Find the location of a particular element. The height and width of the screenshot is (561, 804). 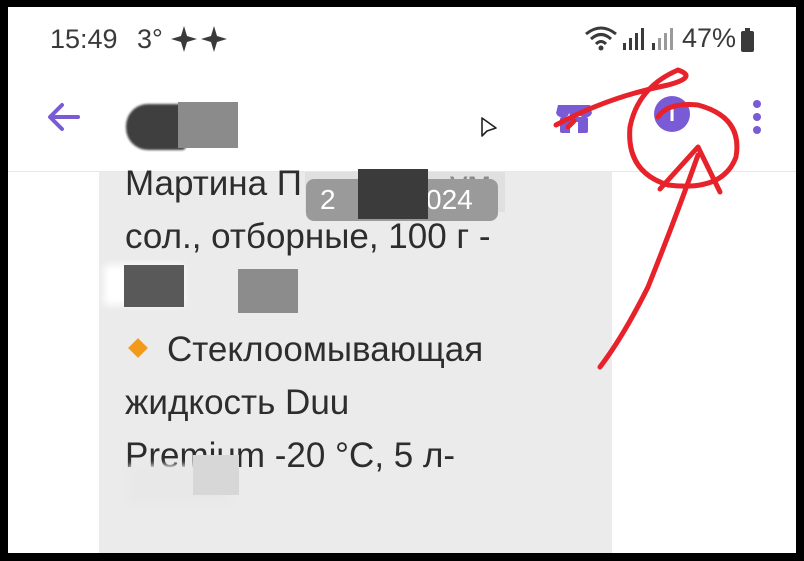

message-line: жидкость Duu is located at coordinates (237, 402).